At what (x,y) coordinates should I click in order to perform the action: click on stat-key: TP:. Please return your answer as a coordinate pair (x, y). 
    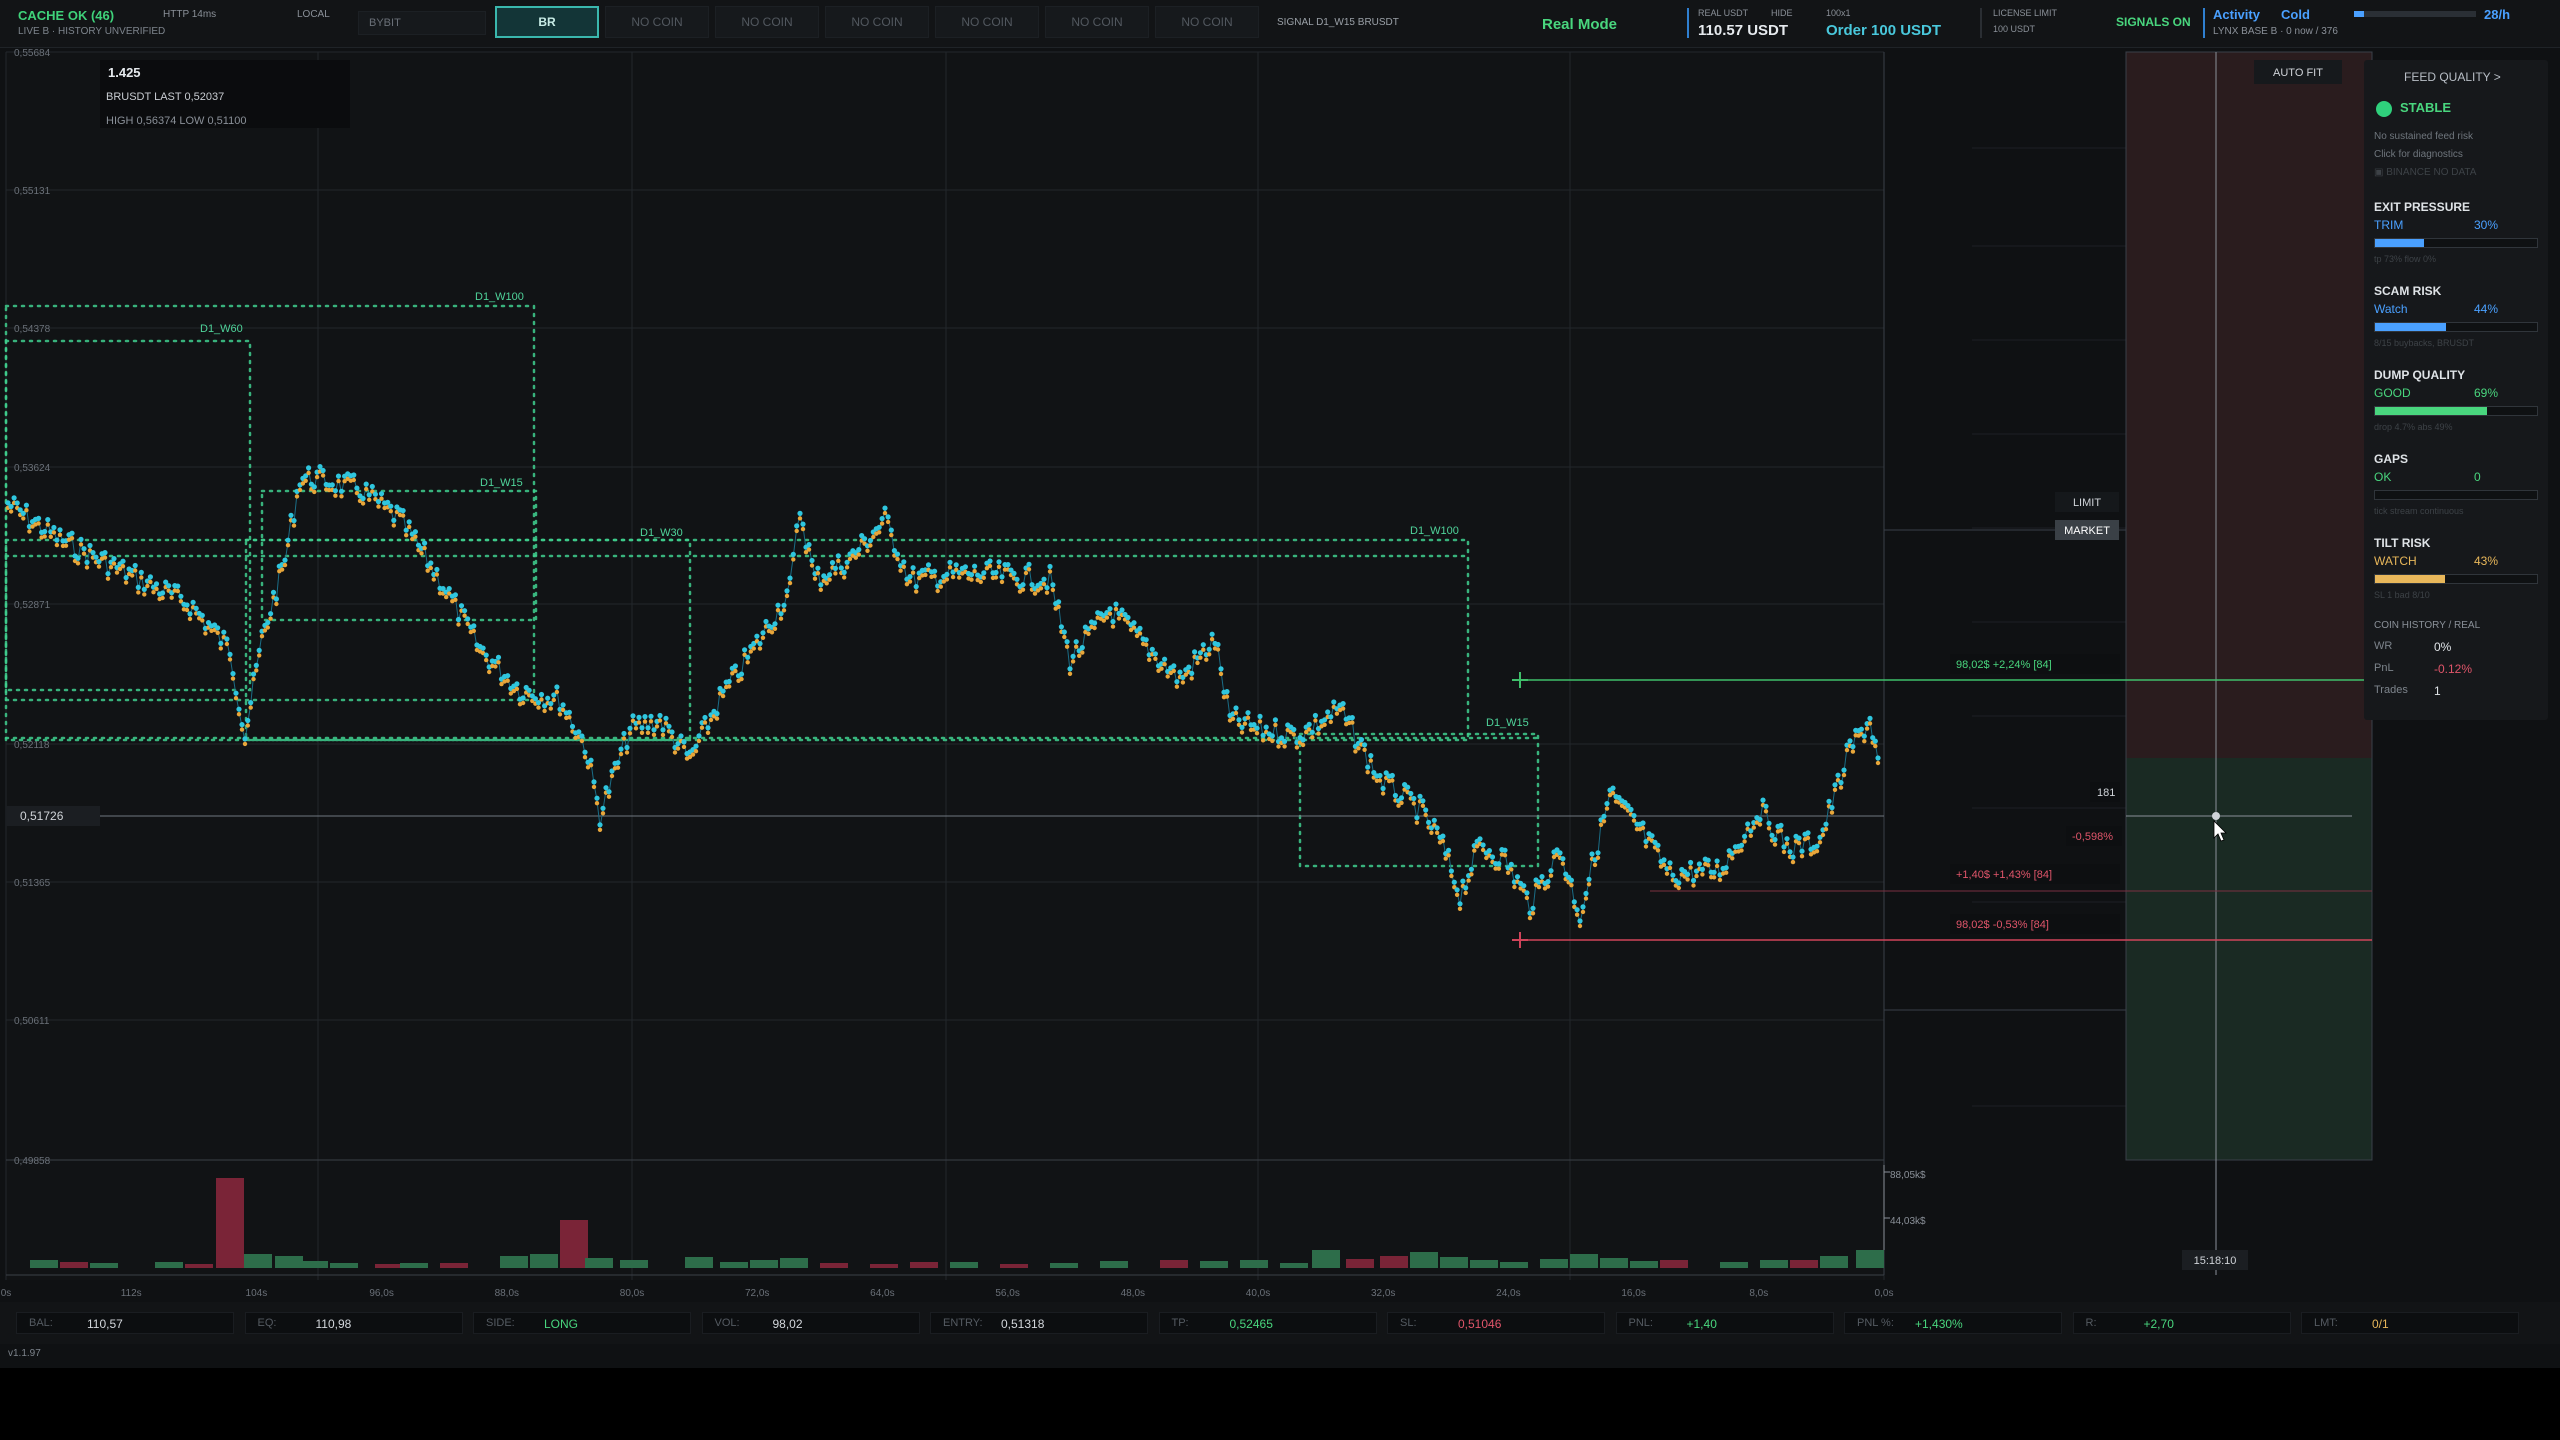
    Looking at the image, I should click on (1180, 1323).